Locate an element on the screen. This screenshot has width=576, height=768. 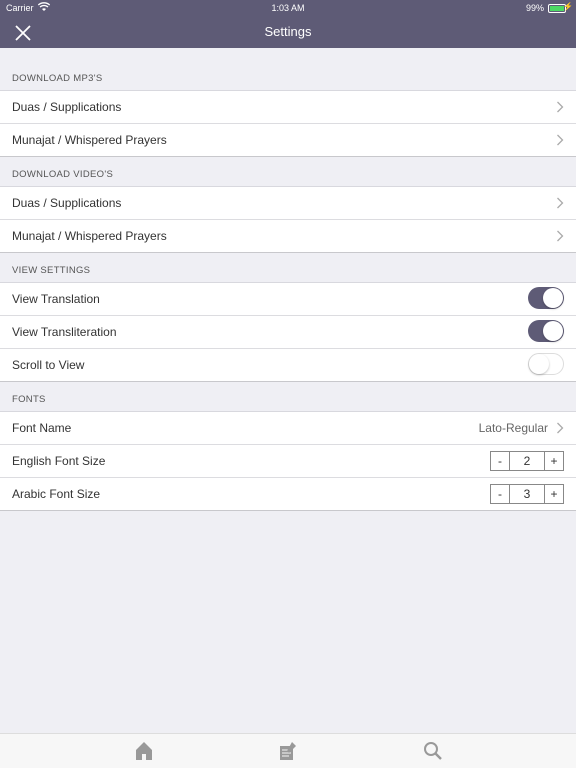
nav-header: Carrier 1:03 AM 99% ⚡ Settings is located at coordinates (288, 24).